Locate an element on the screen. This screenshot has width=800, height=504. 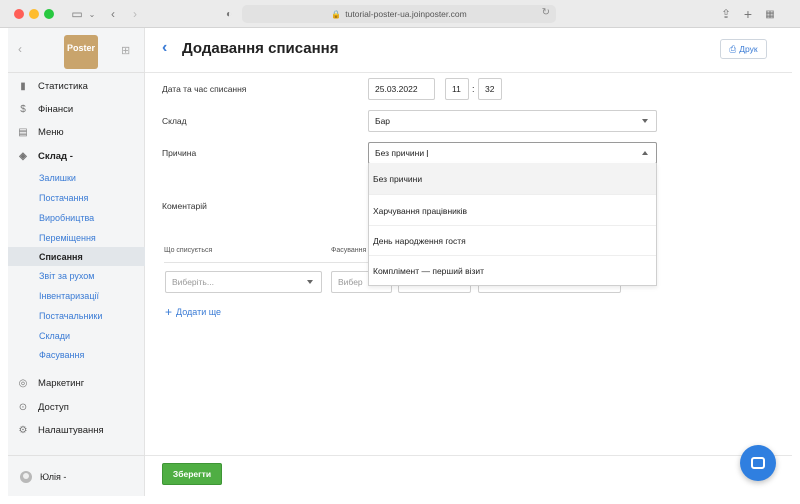
address-bar: 🔒 tutorial-poster-ua.joinposter.com ↻ is located at coordinates (399, 14).